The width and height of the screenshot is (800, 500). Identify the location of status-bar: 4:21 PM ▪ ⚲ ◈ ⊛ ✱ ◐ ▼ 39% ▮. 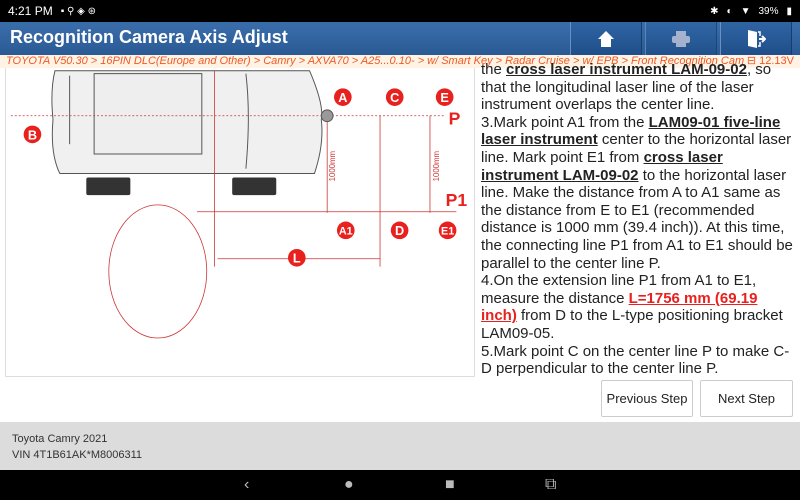
(400, 11).